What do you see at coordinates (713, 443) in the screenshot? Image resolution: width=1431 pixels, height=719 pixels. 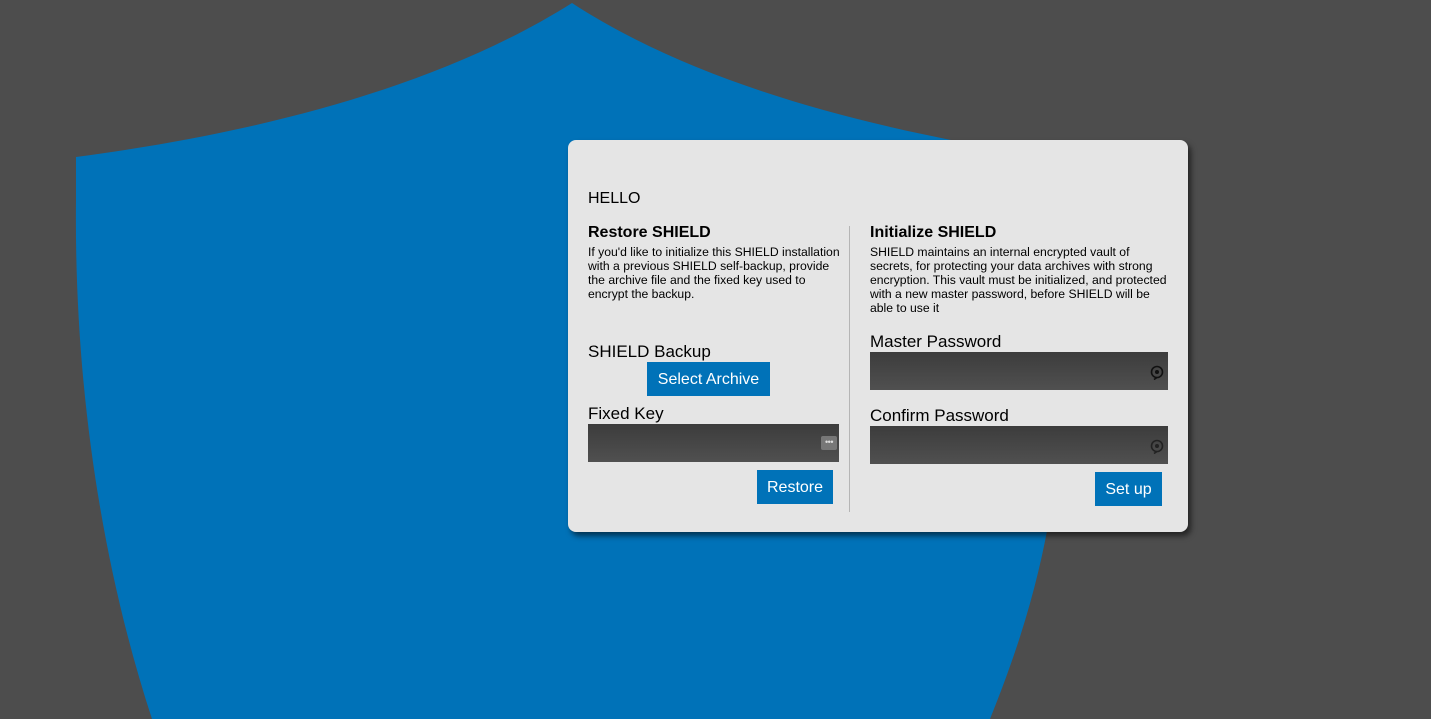 I see `fixed-key-field: •••` at bounding box center [713, 443].